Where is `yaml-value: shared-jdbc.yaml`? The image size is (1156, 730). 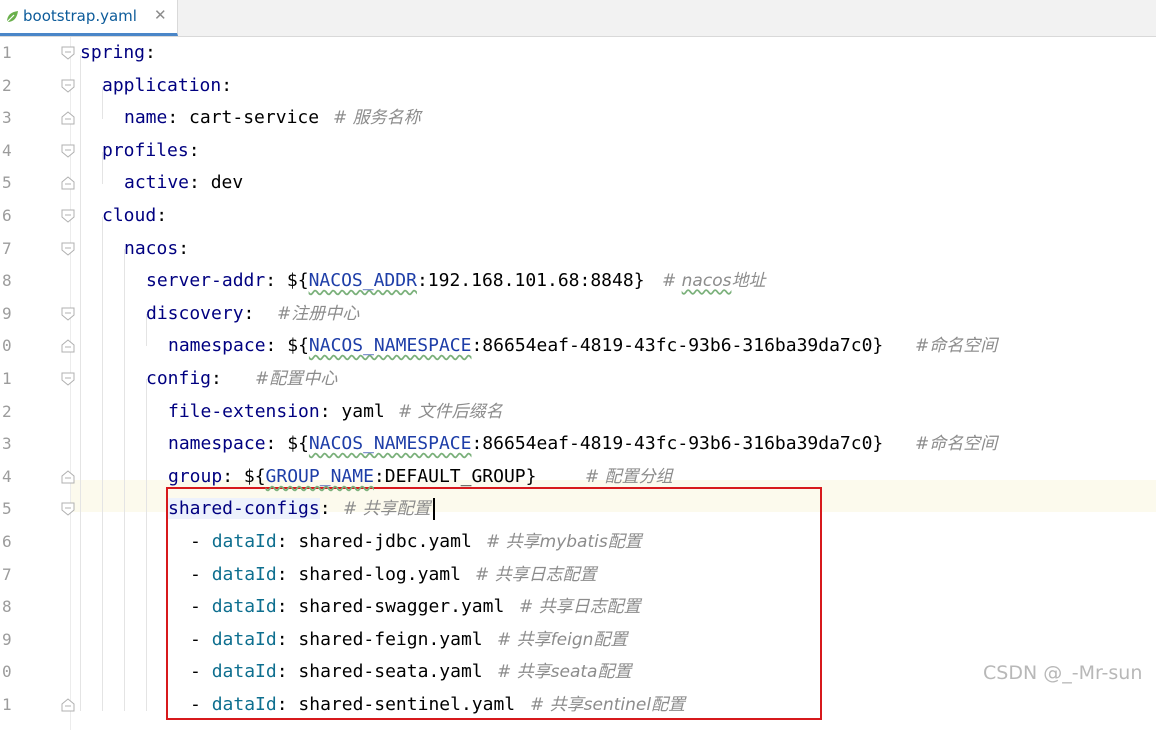
yaml-value: shared-jdbc.yaml is located at coordinates (379, 541).